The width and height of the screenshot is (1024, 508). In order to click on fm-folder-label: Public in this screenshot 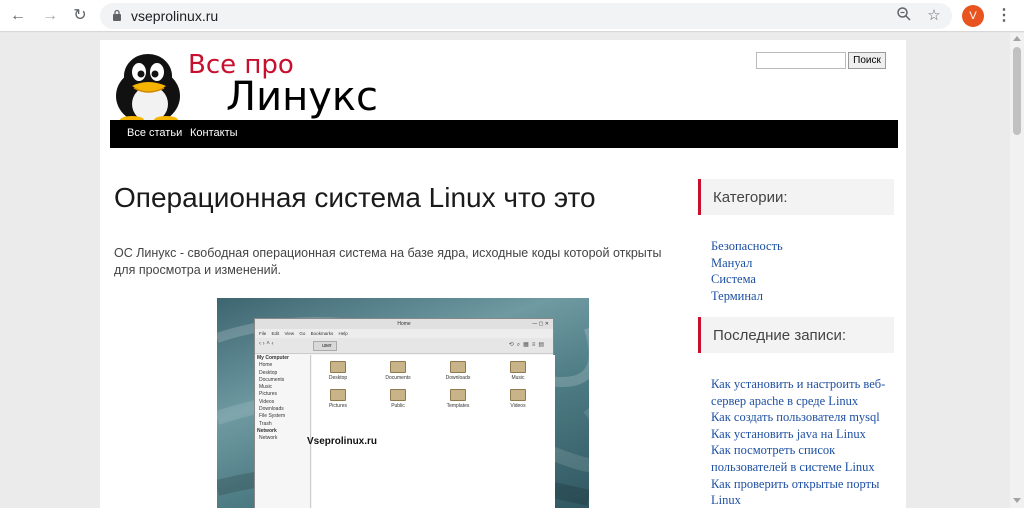, I will do `click(398, 406)`.